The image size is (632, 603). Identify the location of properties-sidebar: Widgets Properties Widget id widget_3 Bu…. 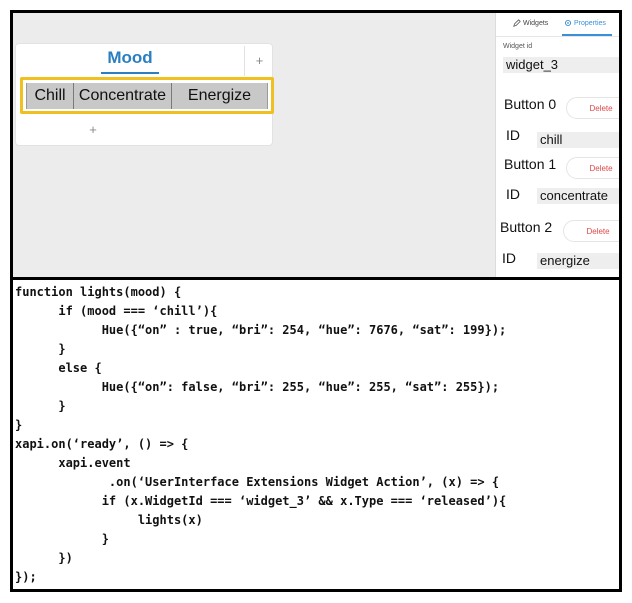
(557, 145).